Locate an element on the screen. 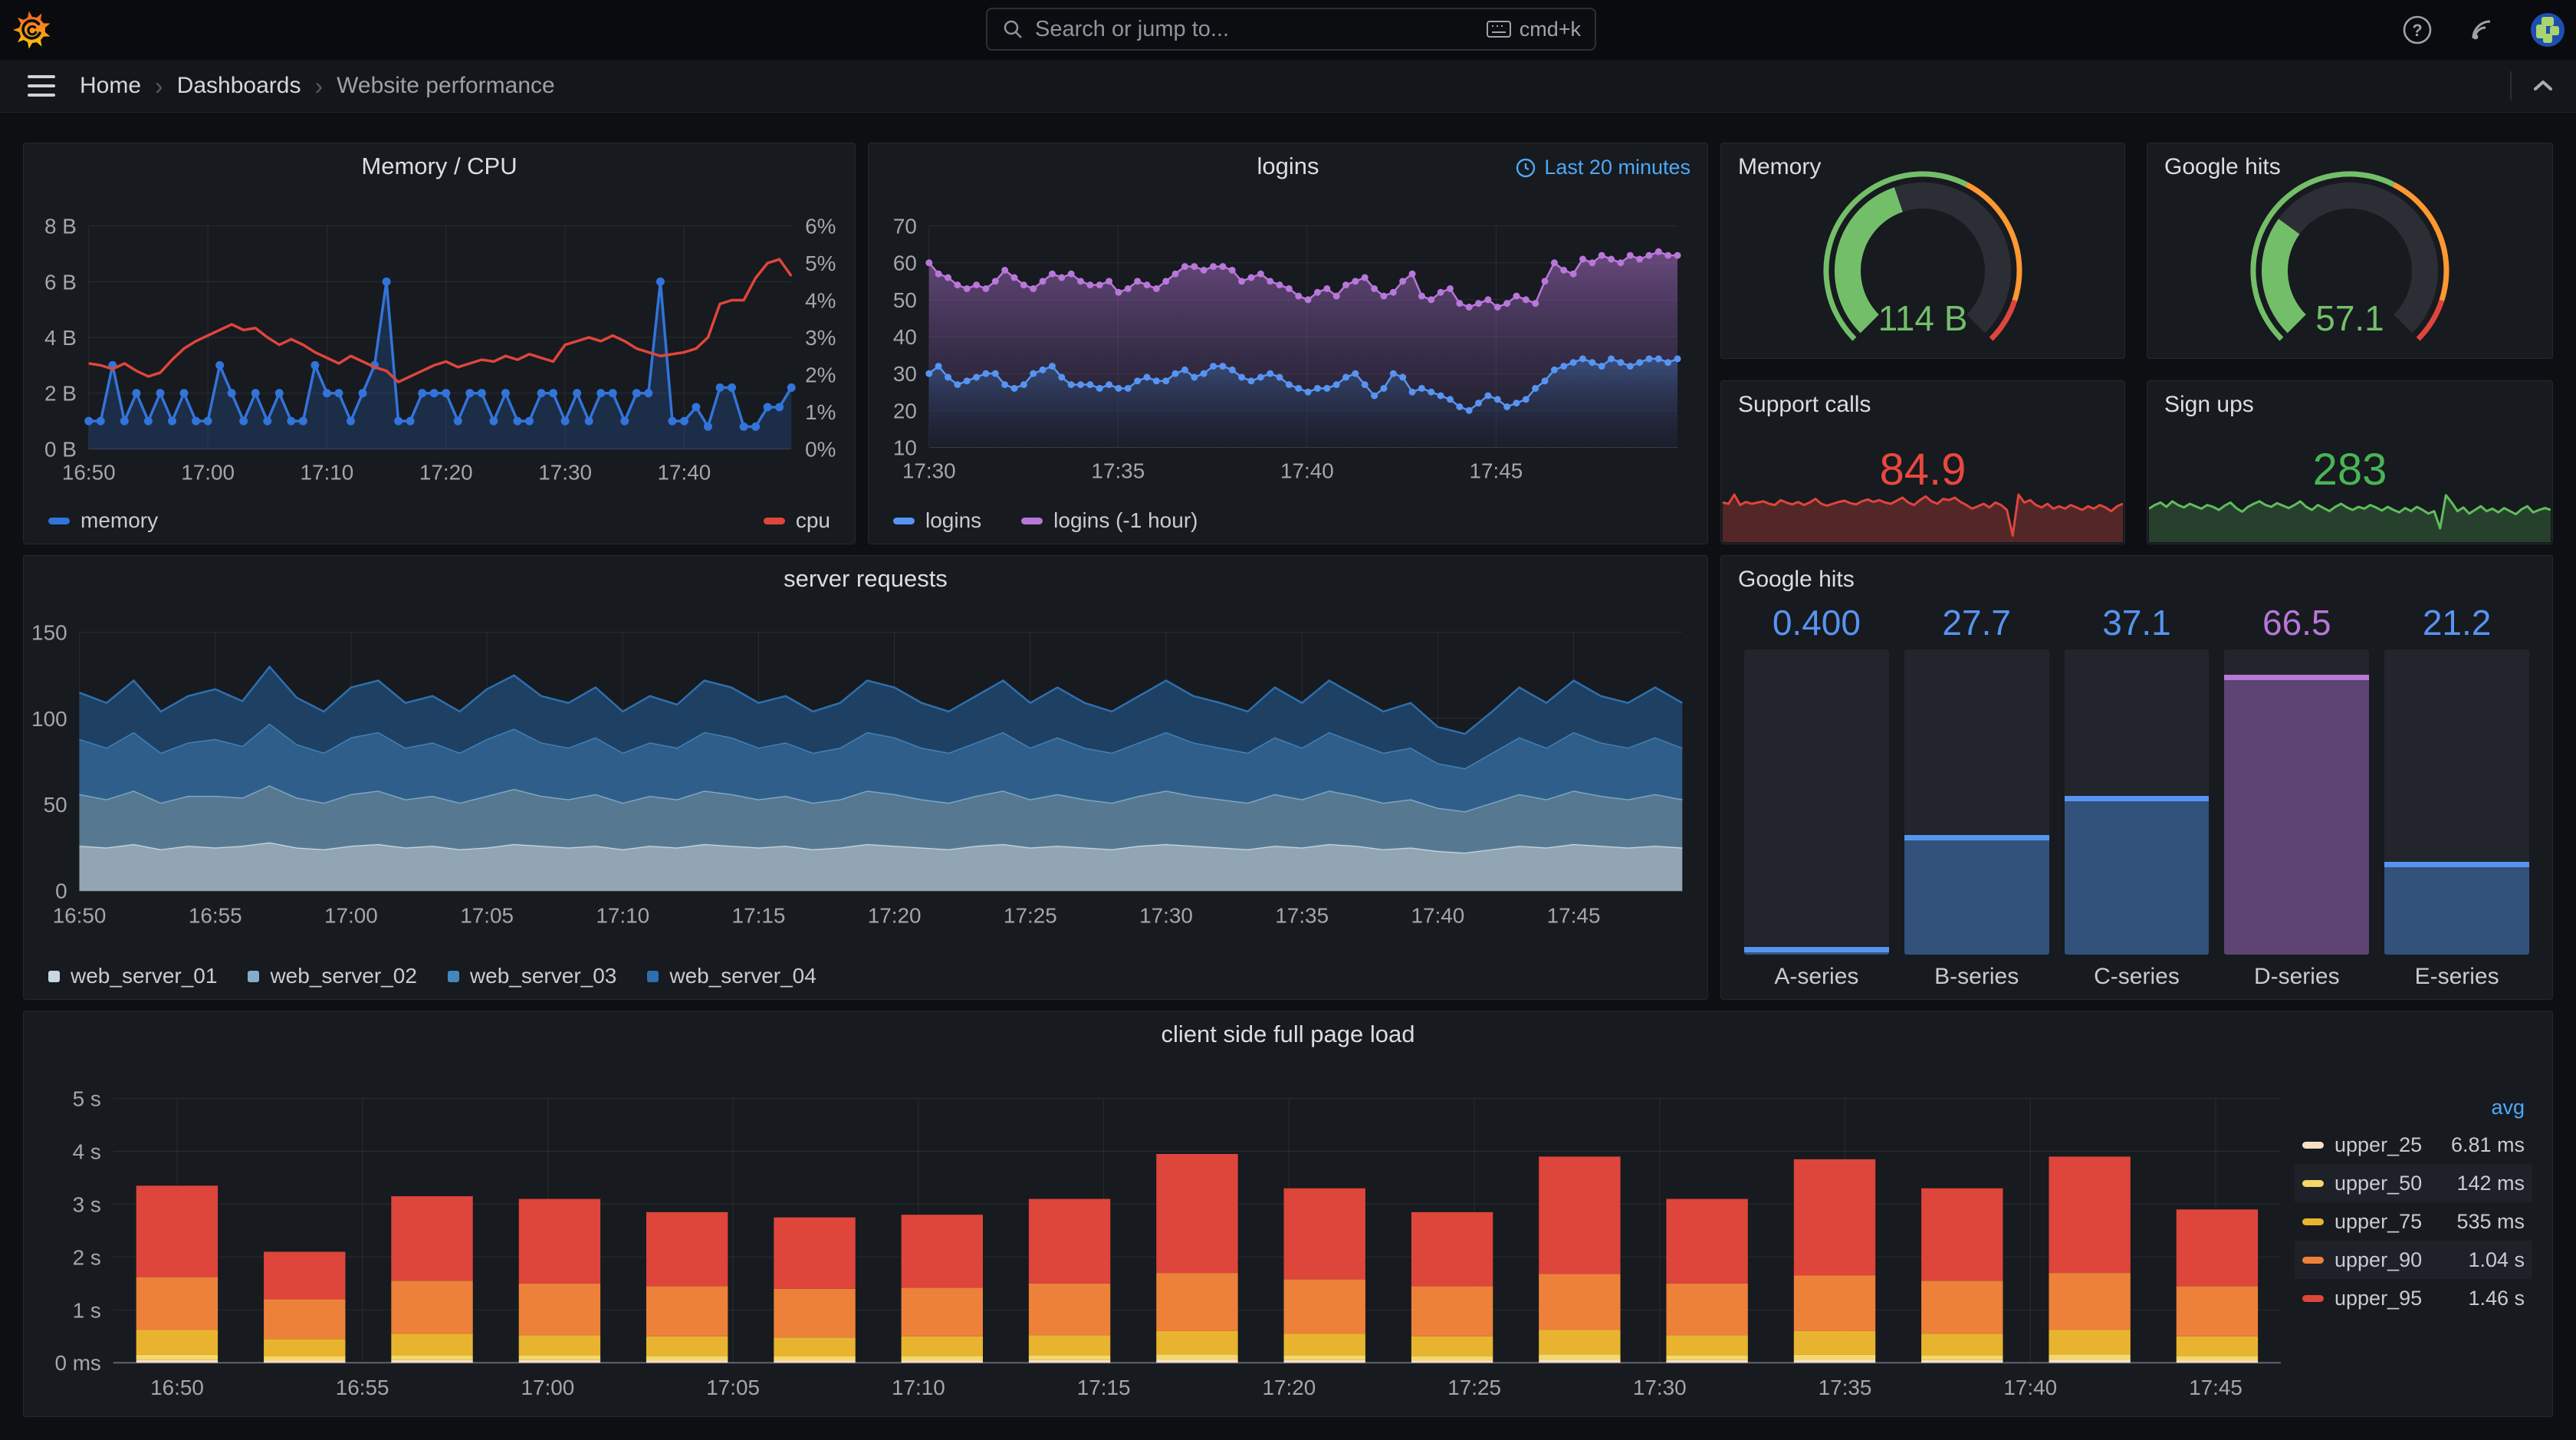  svg-text: 40 is located at coordinates (905, 337).